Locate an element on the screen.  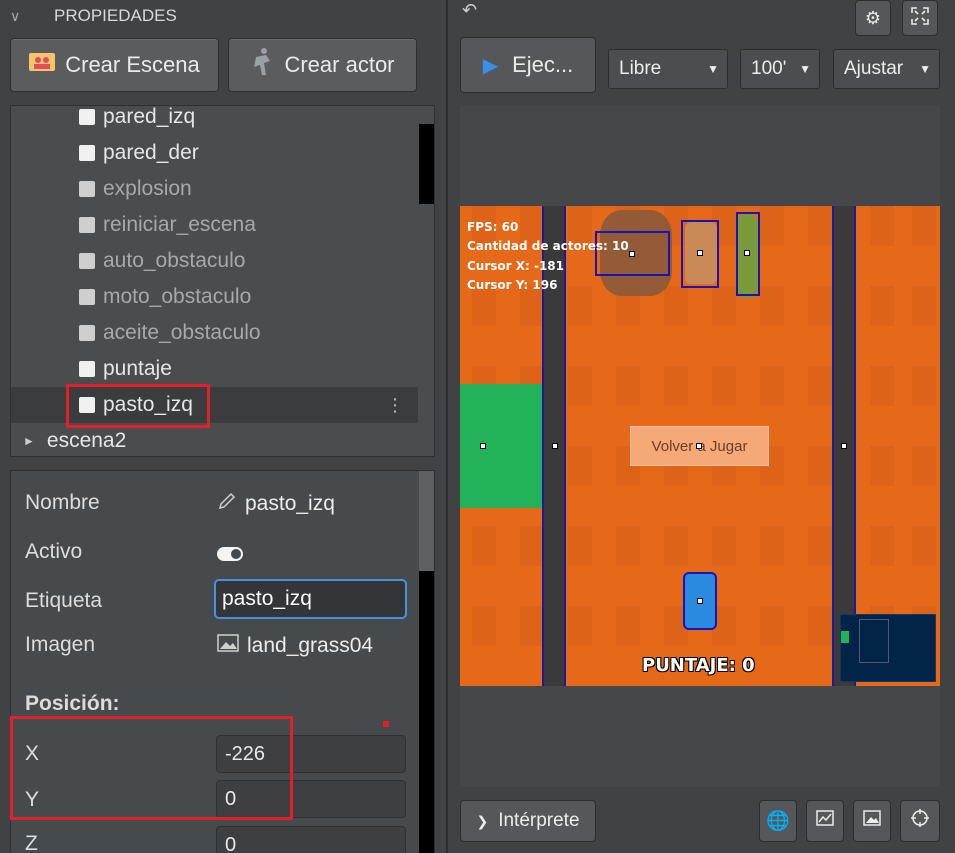
properties-scrollbar is located at coordinates (426, 712).